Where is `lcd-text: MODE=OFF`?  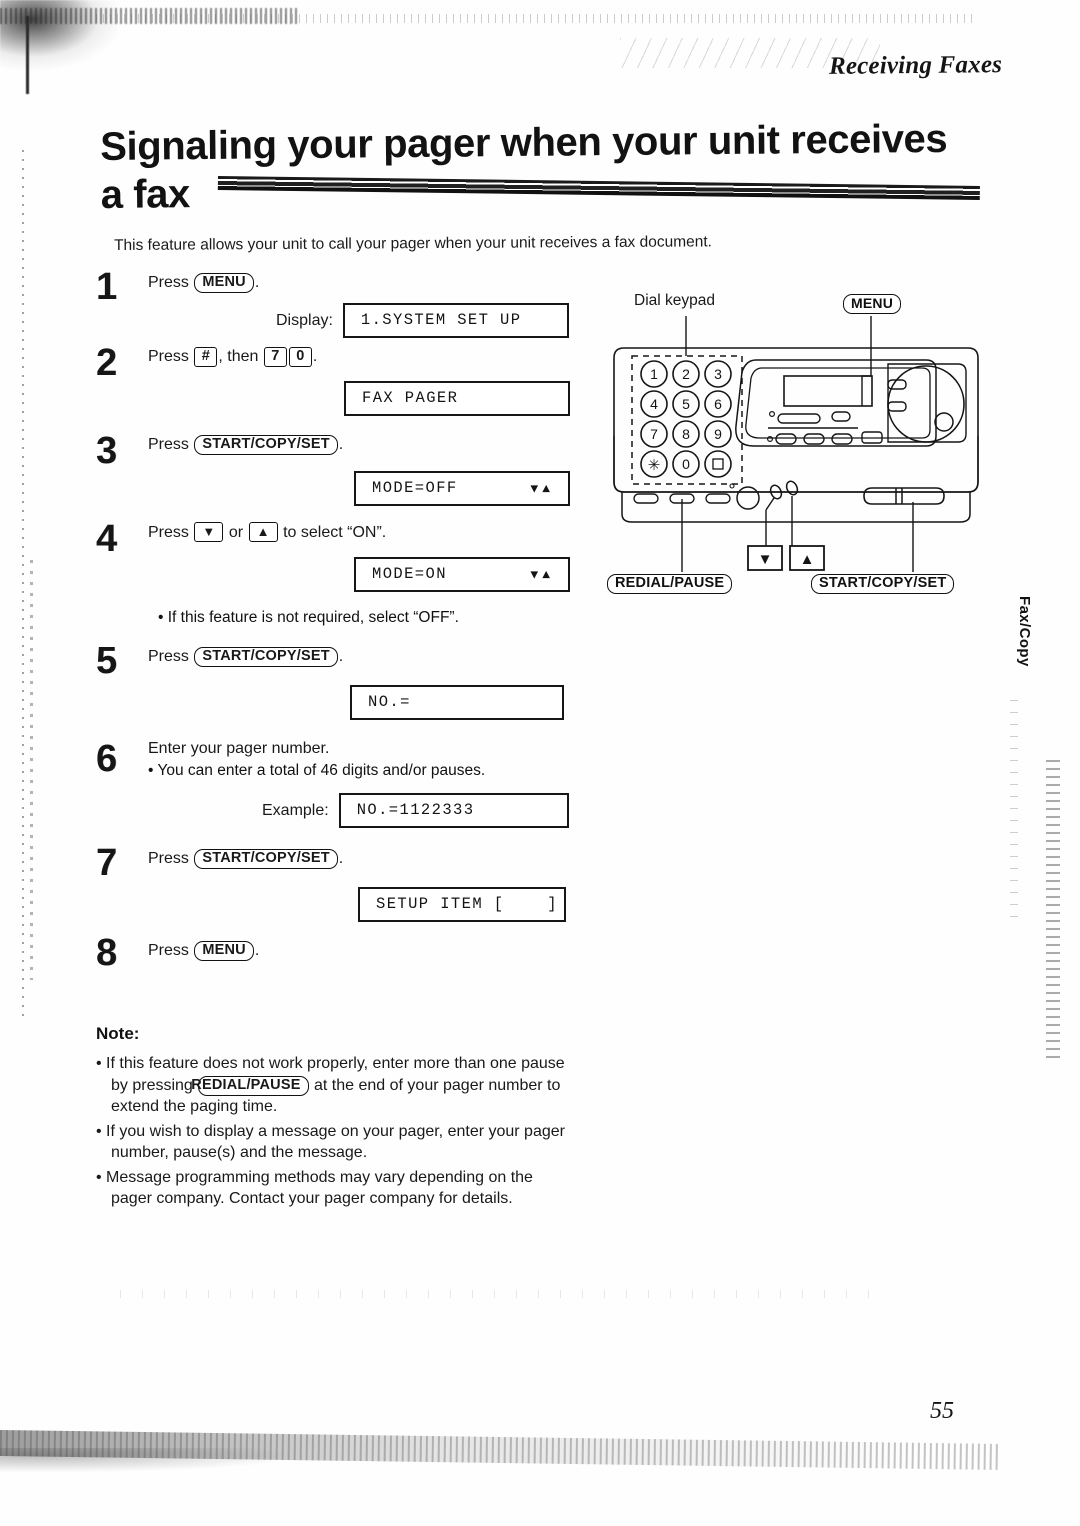
lcd-text: MODE=OFF is located at coordinates (415, 488).